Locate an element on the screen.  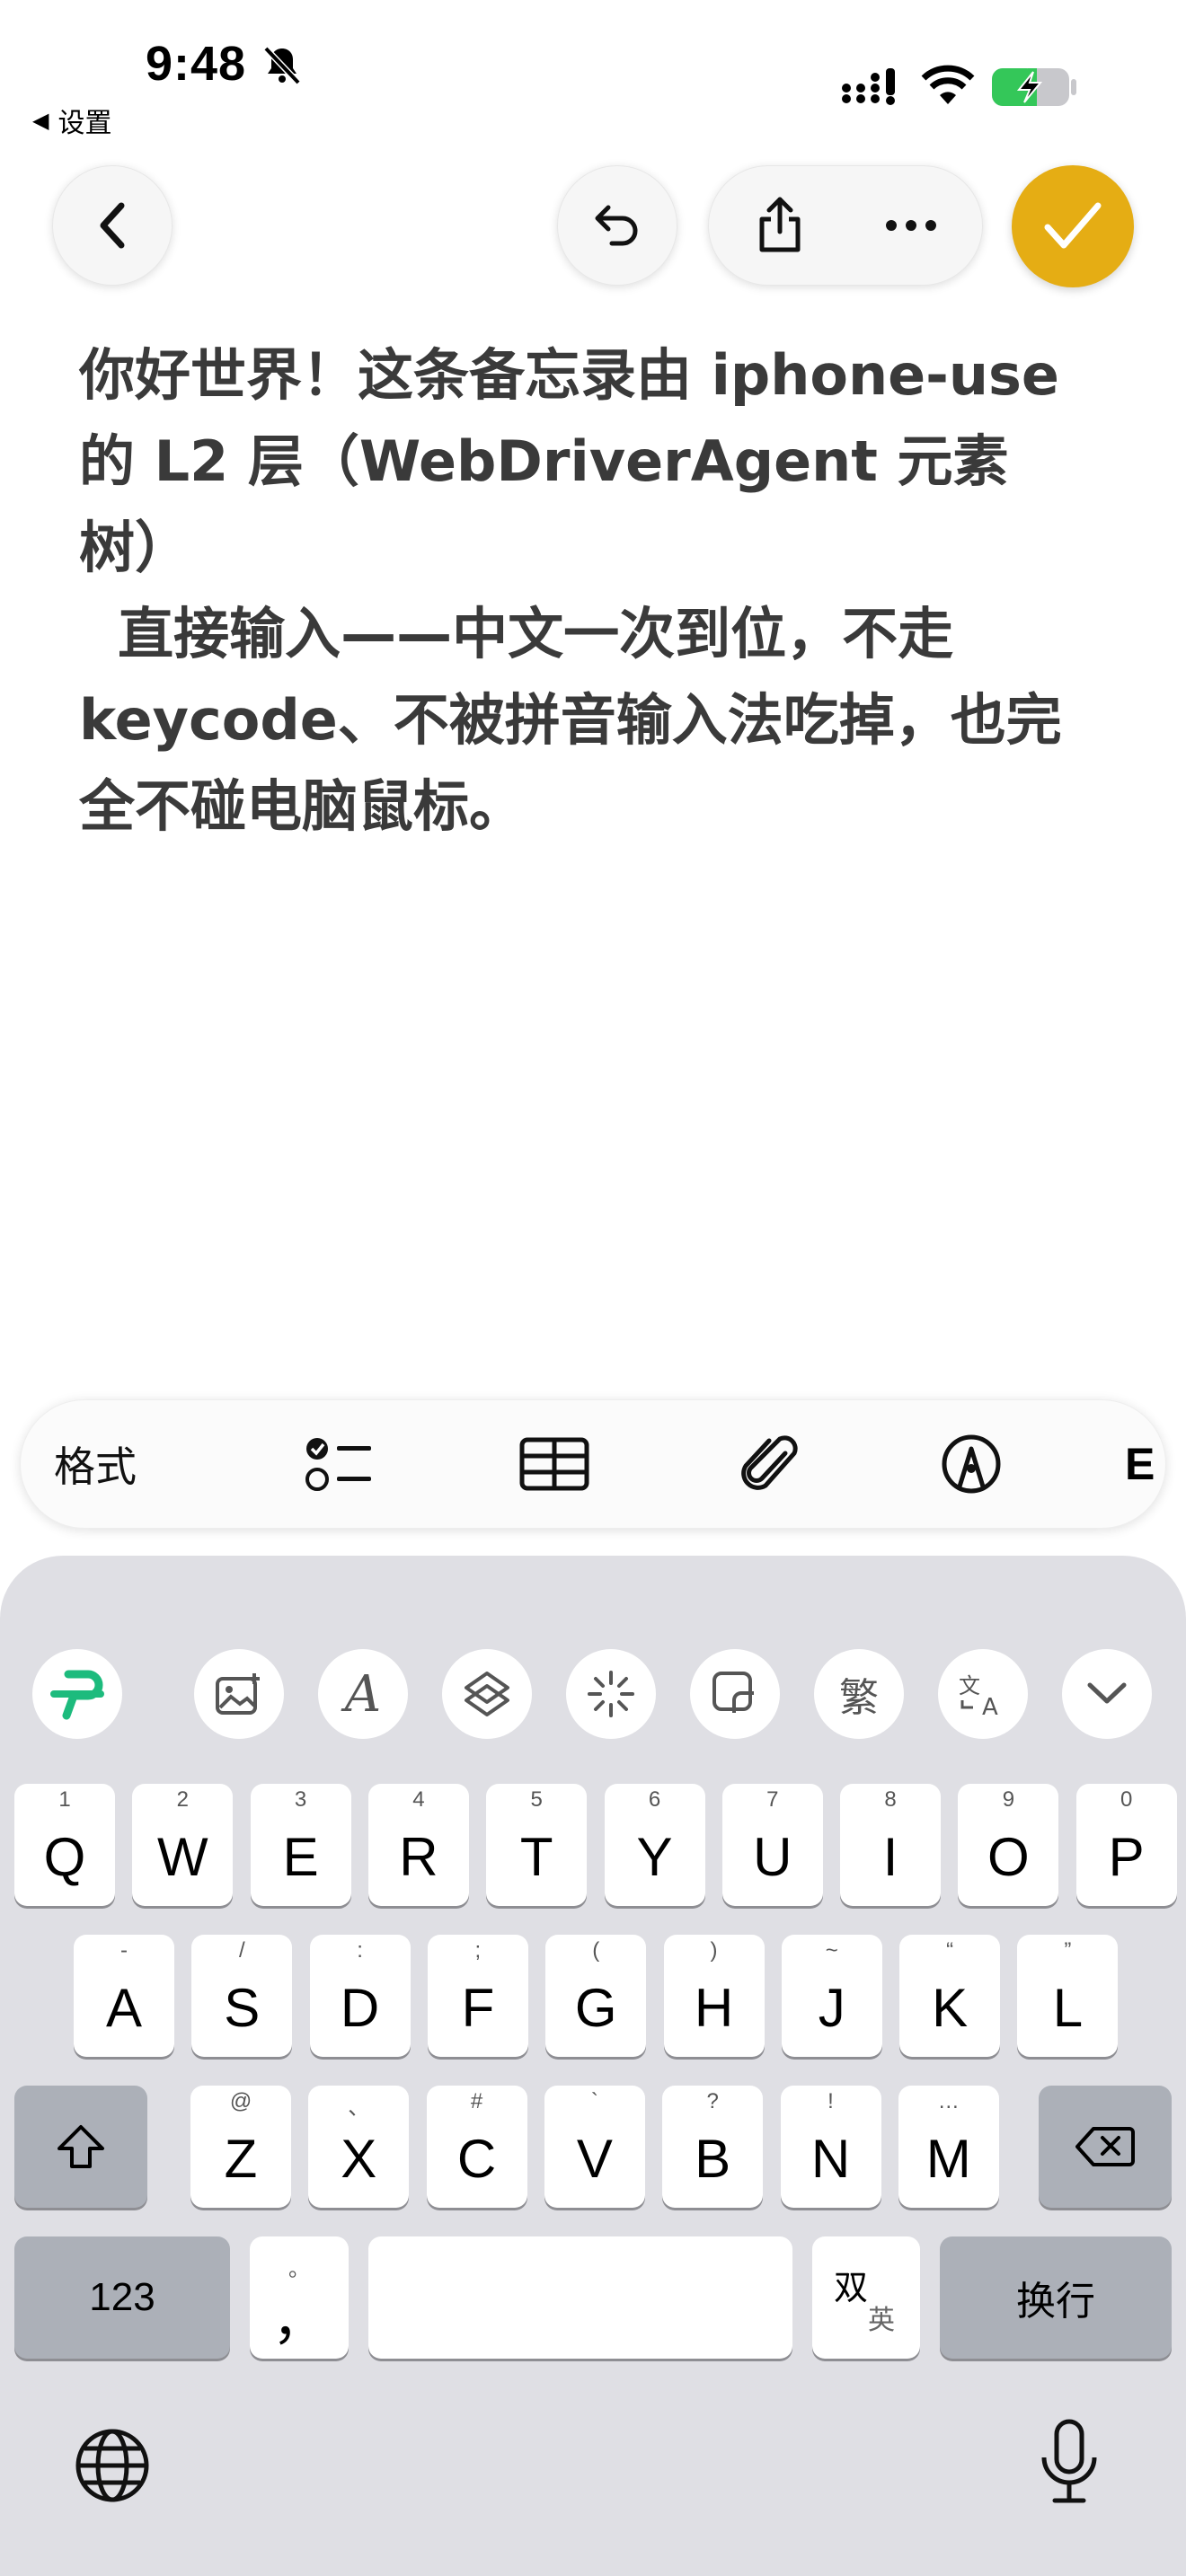
key-k: “K is located at coordinates (950, 1996).